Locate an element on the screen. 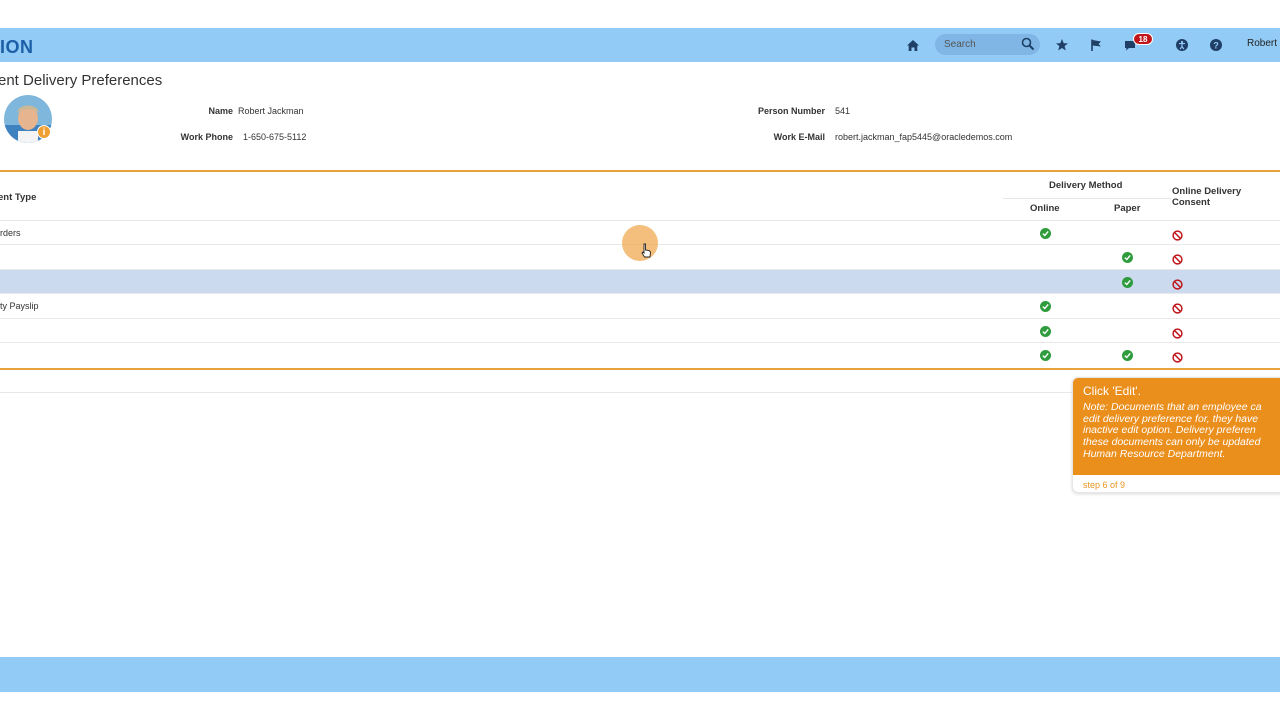  info-icon: i is located at coordinates (44, 132).